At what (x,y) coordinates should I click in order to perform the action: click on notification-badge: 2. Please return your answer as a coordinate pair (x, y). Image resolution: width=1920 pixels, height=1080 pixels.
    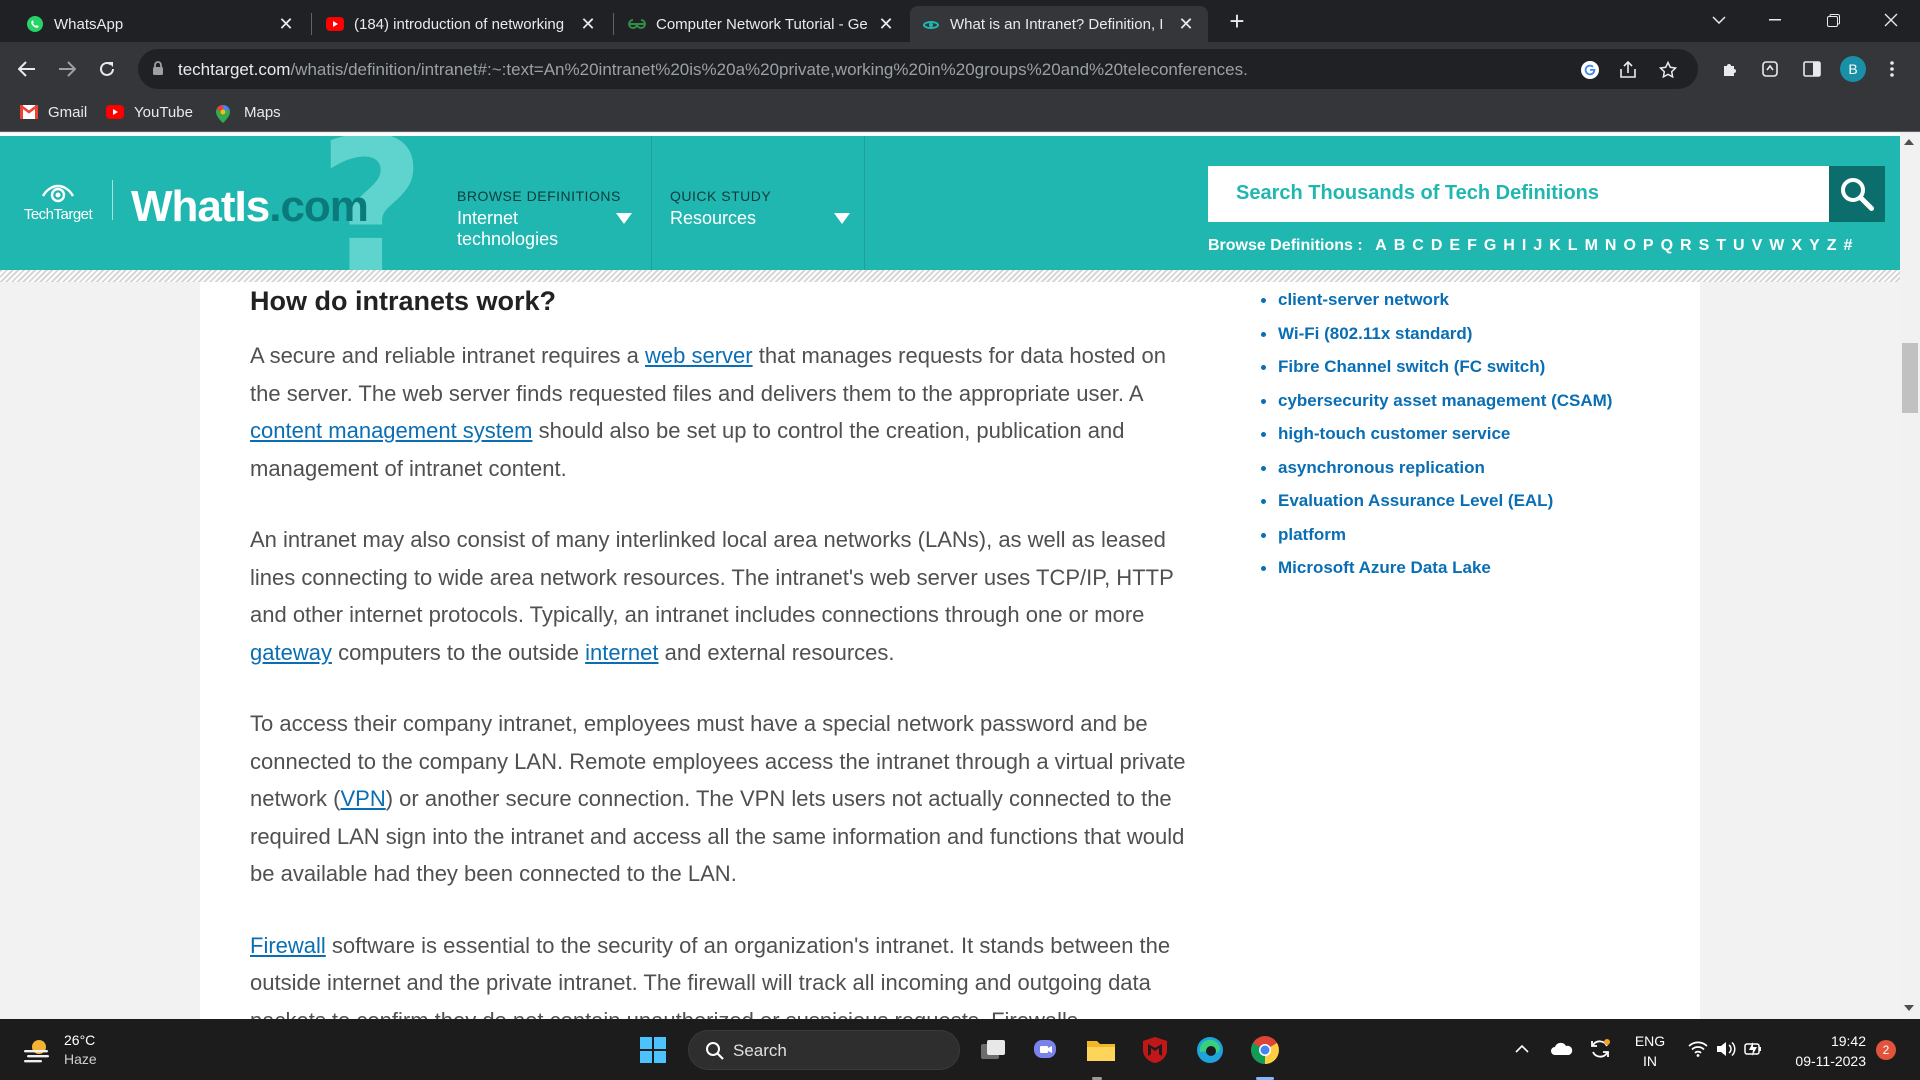
    Looking at the image, I should click on (1886, 1050).